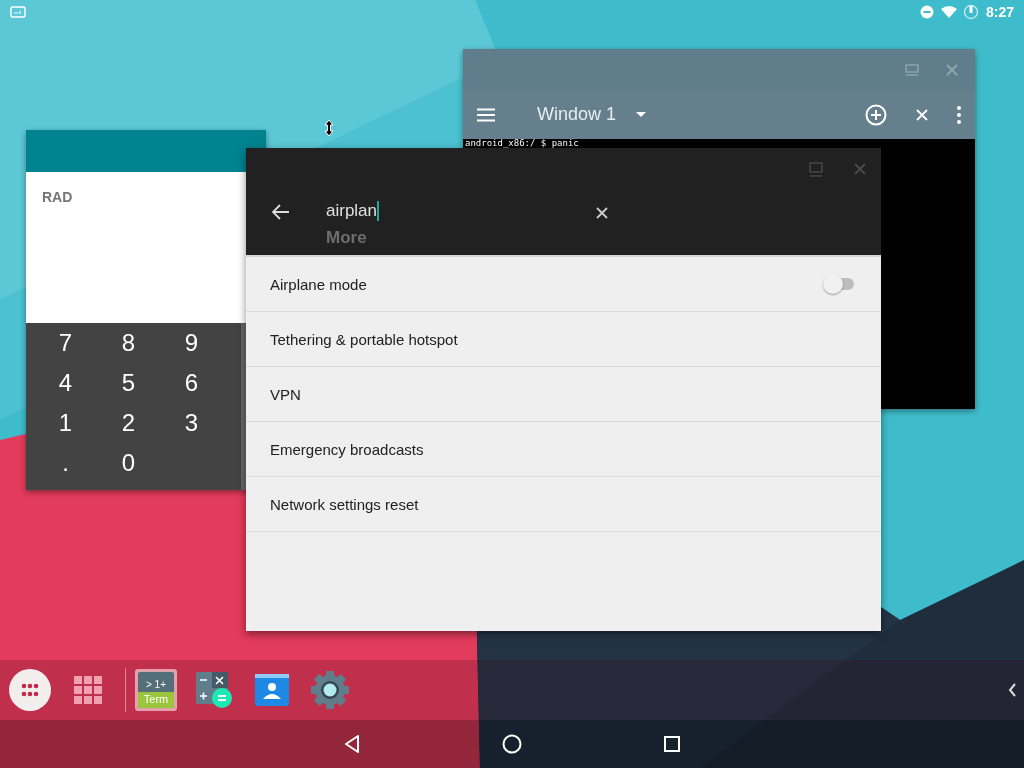 The width and height of the screenshot is (1024, 768). Describe the element at coordinates (191, 423) in the screenshot. I see `calculator-key: 3` at that location.